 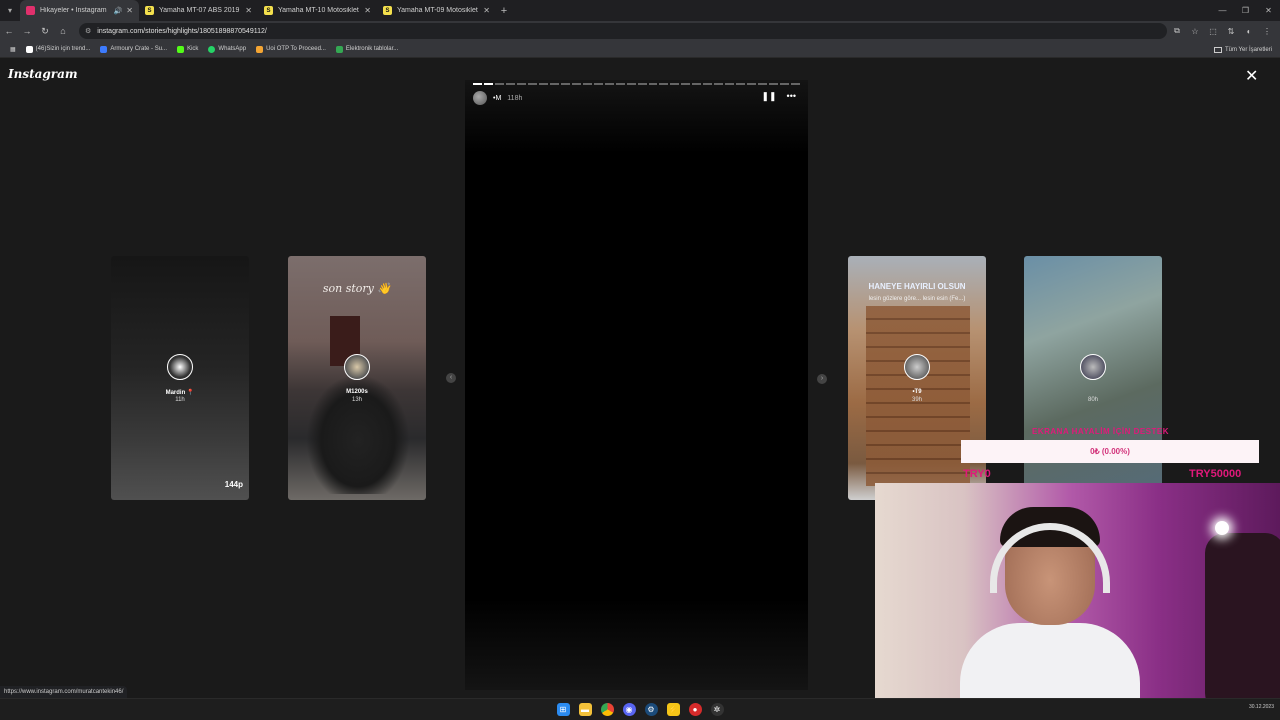 I want to click on site-info-icon: ⚙, so click(x=88, y=31).